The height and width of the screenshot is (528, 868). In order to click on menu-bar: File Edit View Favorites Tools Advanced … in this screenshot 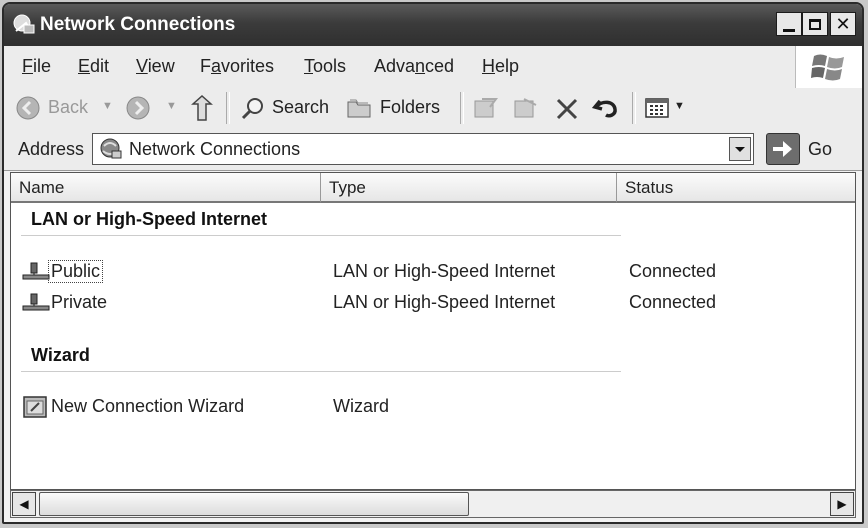, I will do `click(433, 67)`.